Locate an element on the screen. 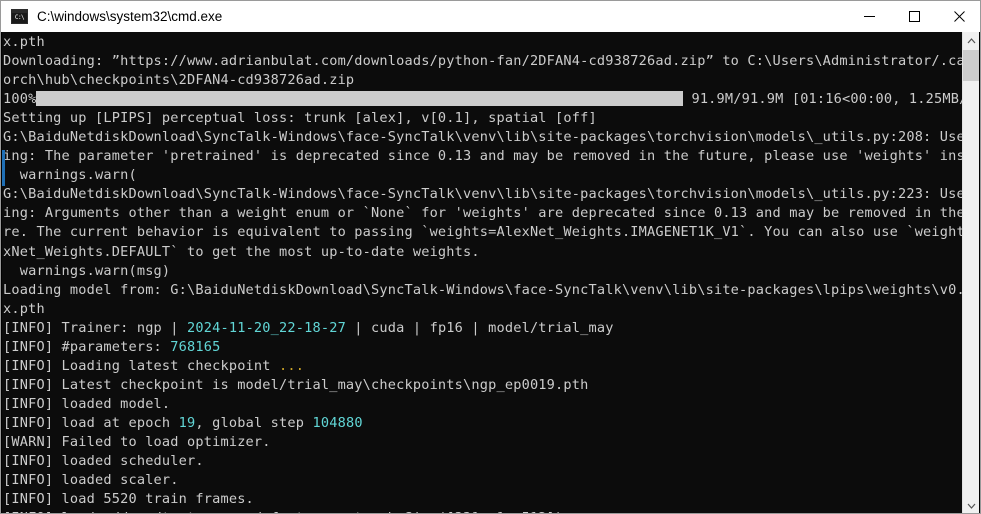  progress-stats: 91.9M/91.9M [01:16<00:00, 1.25MB/s] is located at coordinates (823, 99).